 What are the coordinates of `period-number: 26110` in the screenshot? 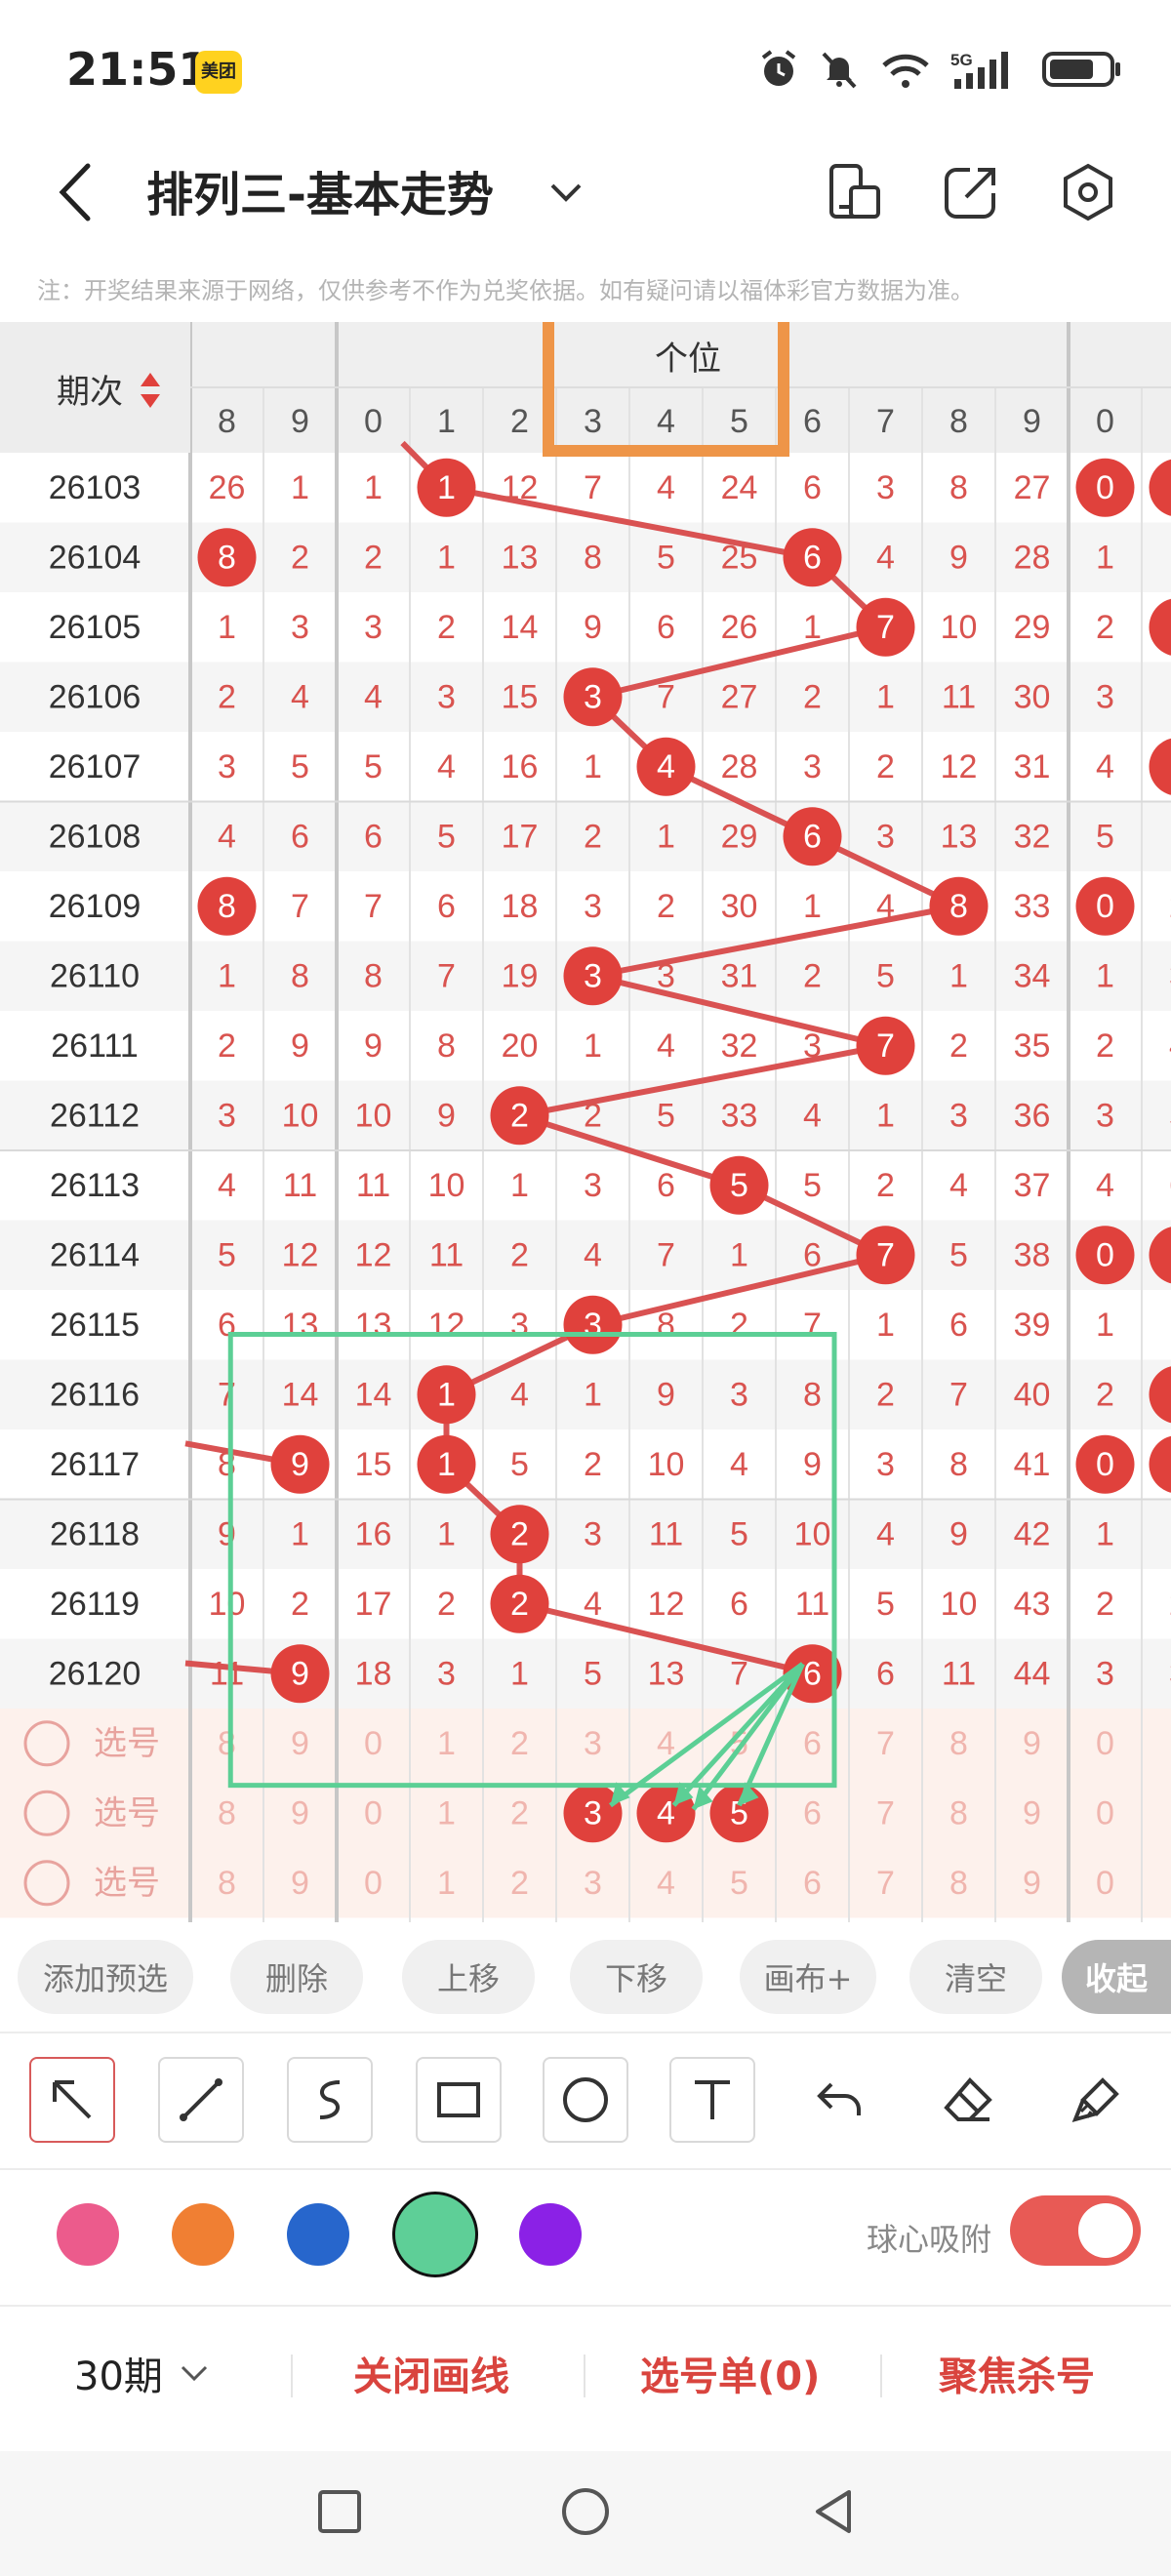 It's located at (95, 975).